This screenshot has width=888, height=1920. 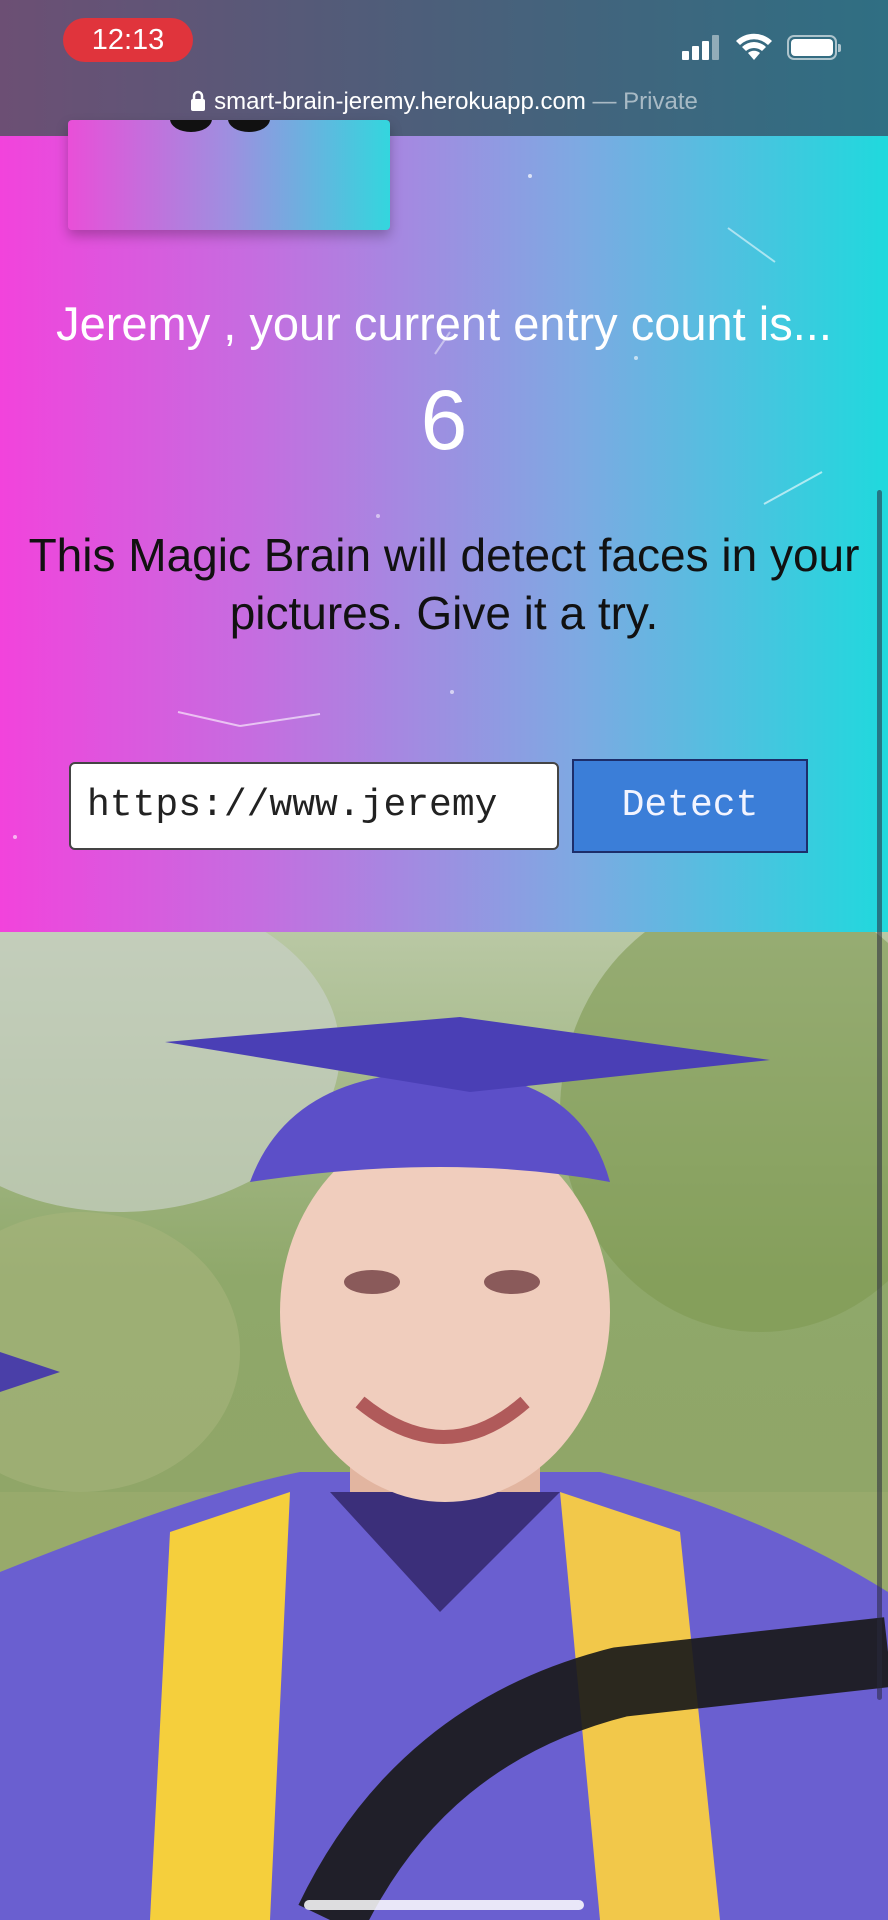 What do you see at coordinates (444, 1905) in the screenshot?
I see `home-indicator` at bounding box center [444, 1905].